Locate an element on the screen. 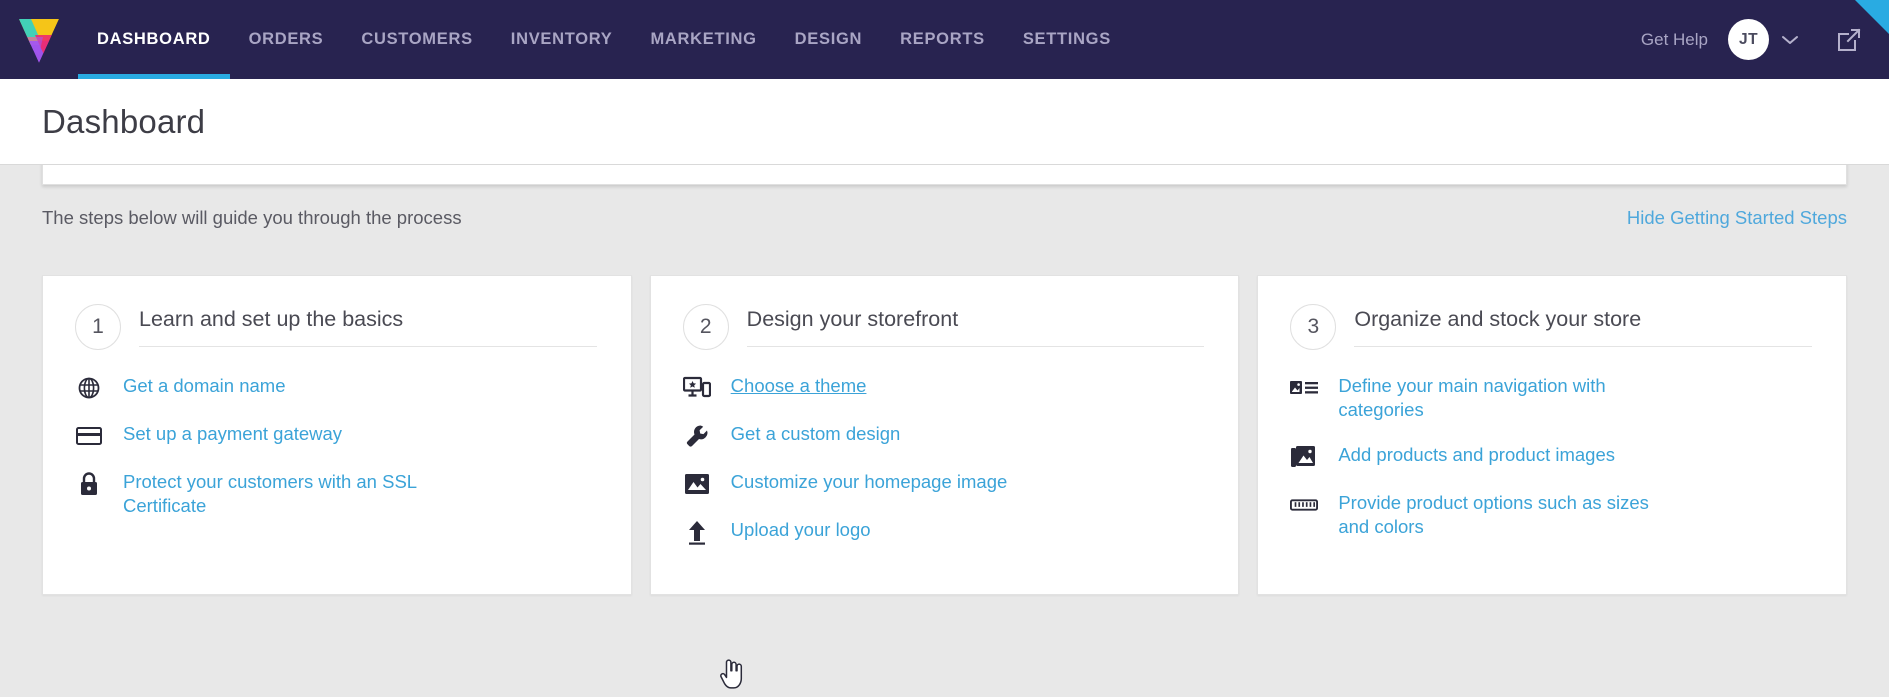  nav-item-inventory: INVENTORY is located at coordinates (562, 39).